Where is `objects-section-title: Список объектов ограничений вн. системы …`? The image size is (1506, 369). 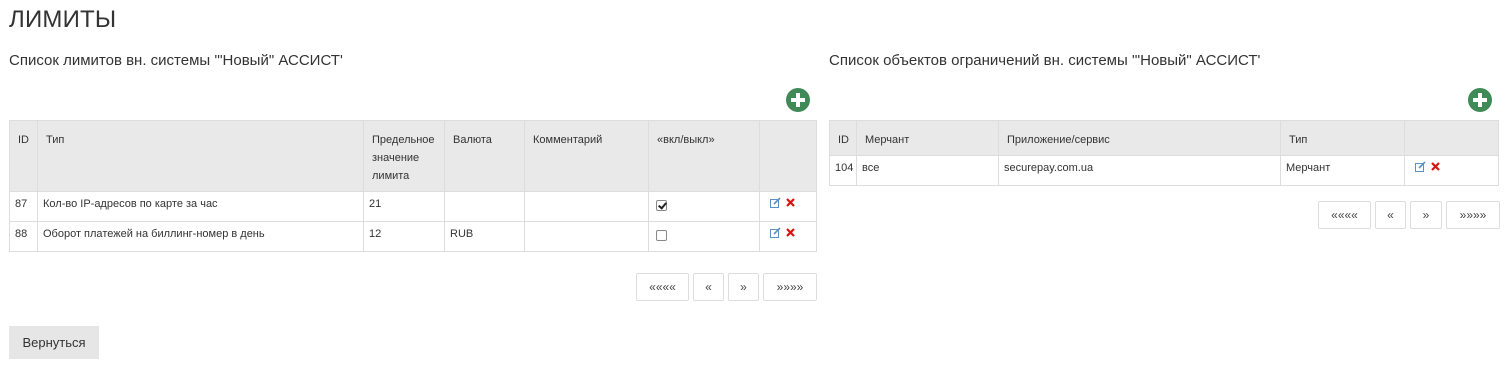
objects-section-title: Список объектов ограничений вн. системы … is located at coordinates (1045, 60).